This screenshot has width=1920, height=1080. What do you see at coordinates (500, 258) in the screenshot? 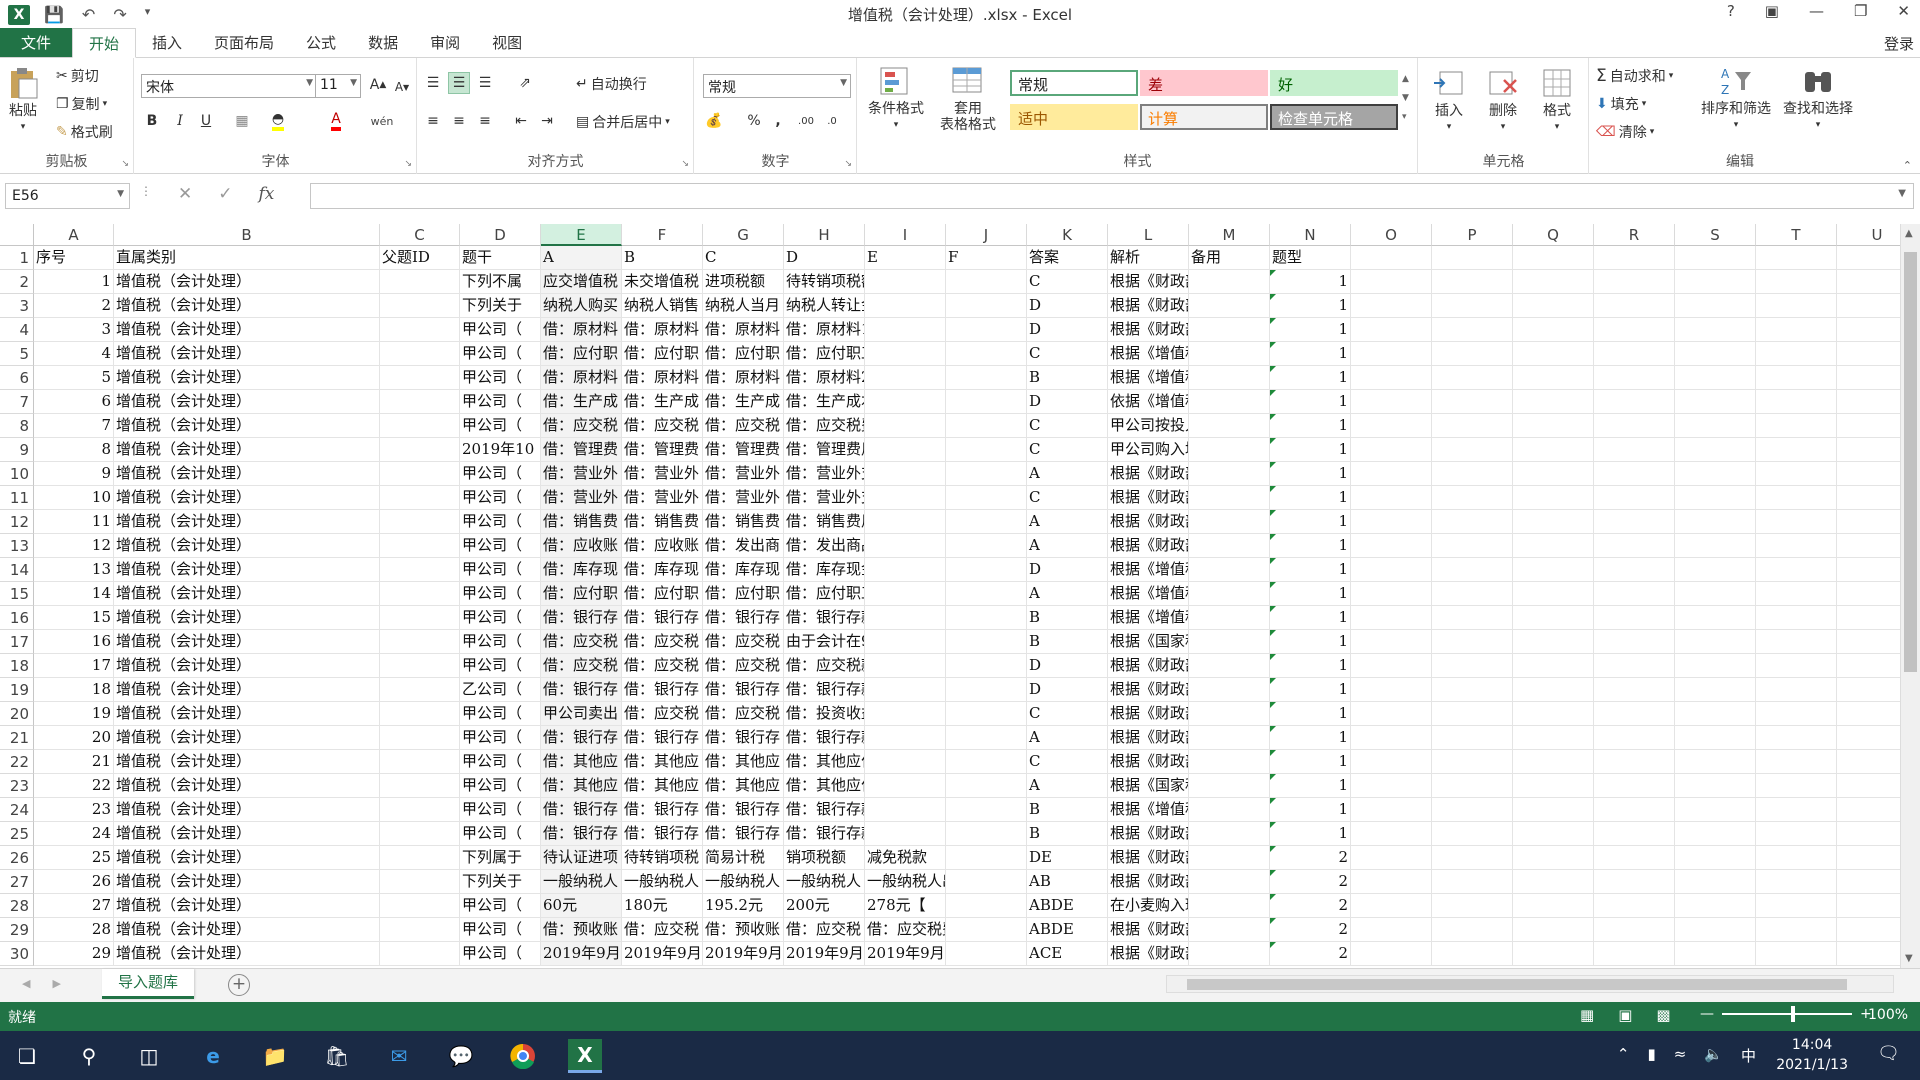
I see `cell: 题干` at bounding box center [500, 258].